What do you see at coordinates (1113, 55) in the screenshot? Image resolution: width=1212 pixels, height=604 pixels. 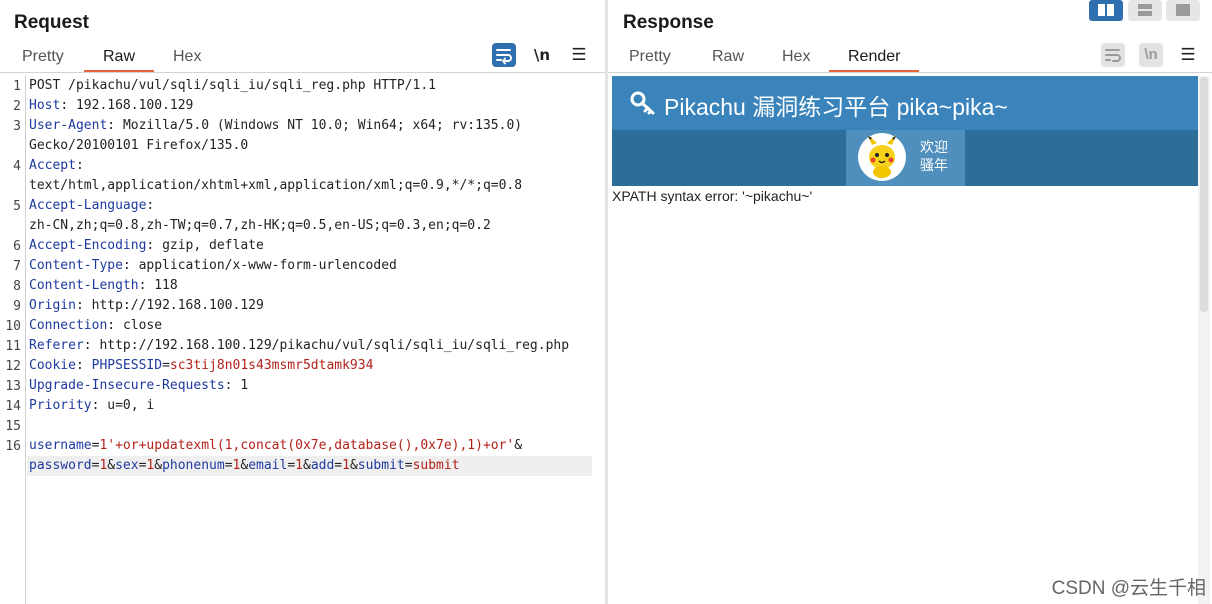 I see `wrap-lines-button-disabled` at bounding box center [1113, 55].